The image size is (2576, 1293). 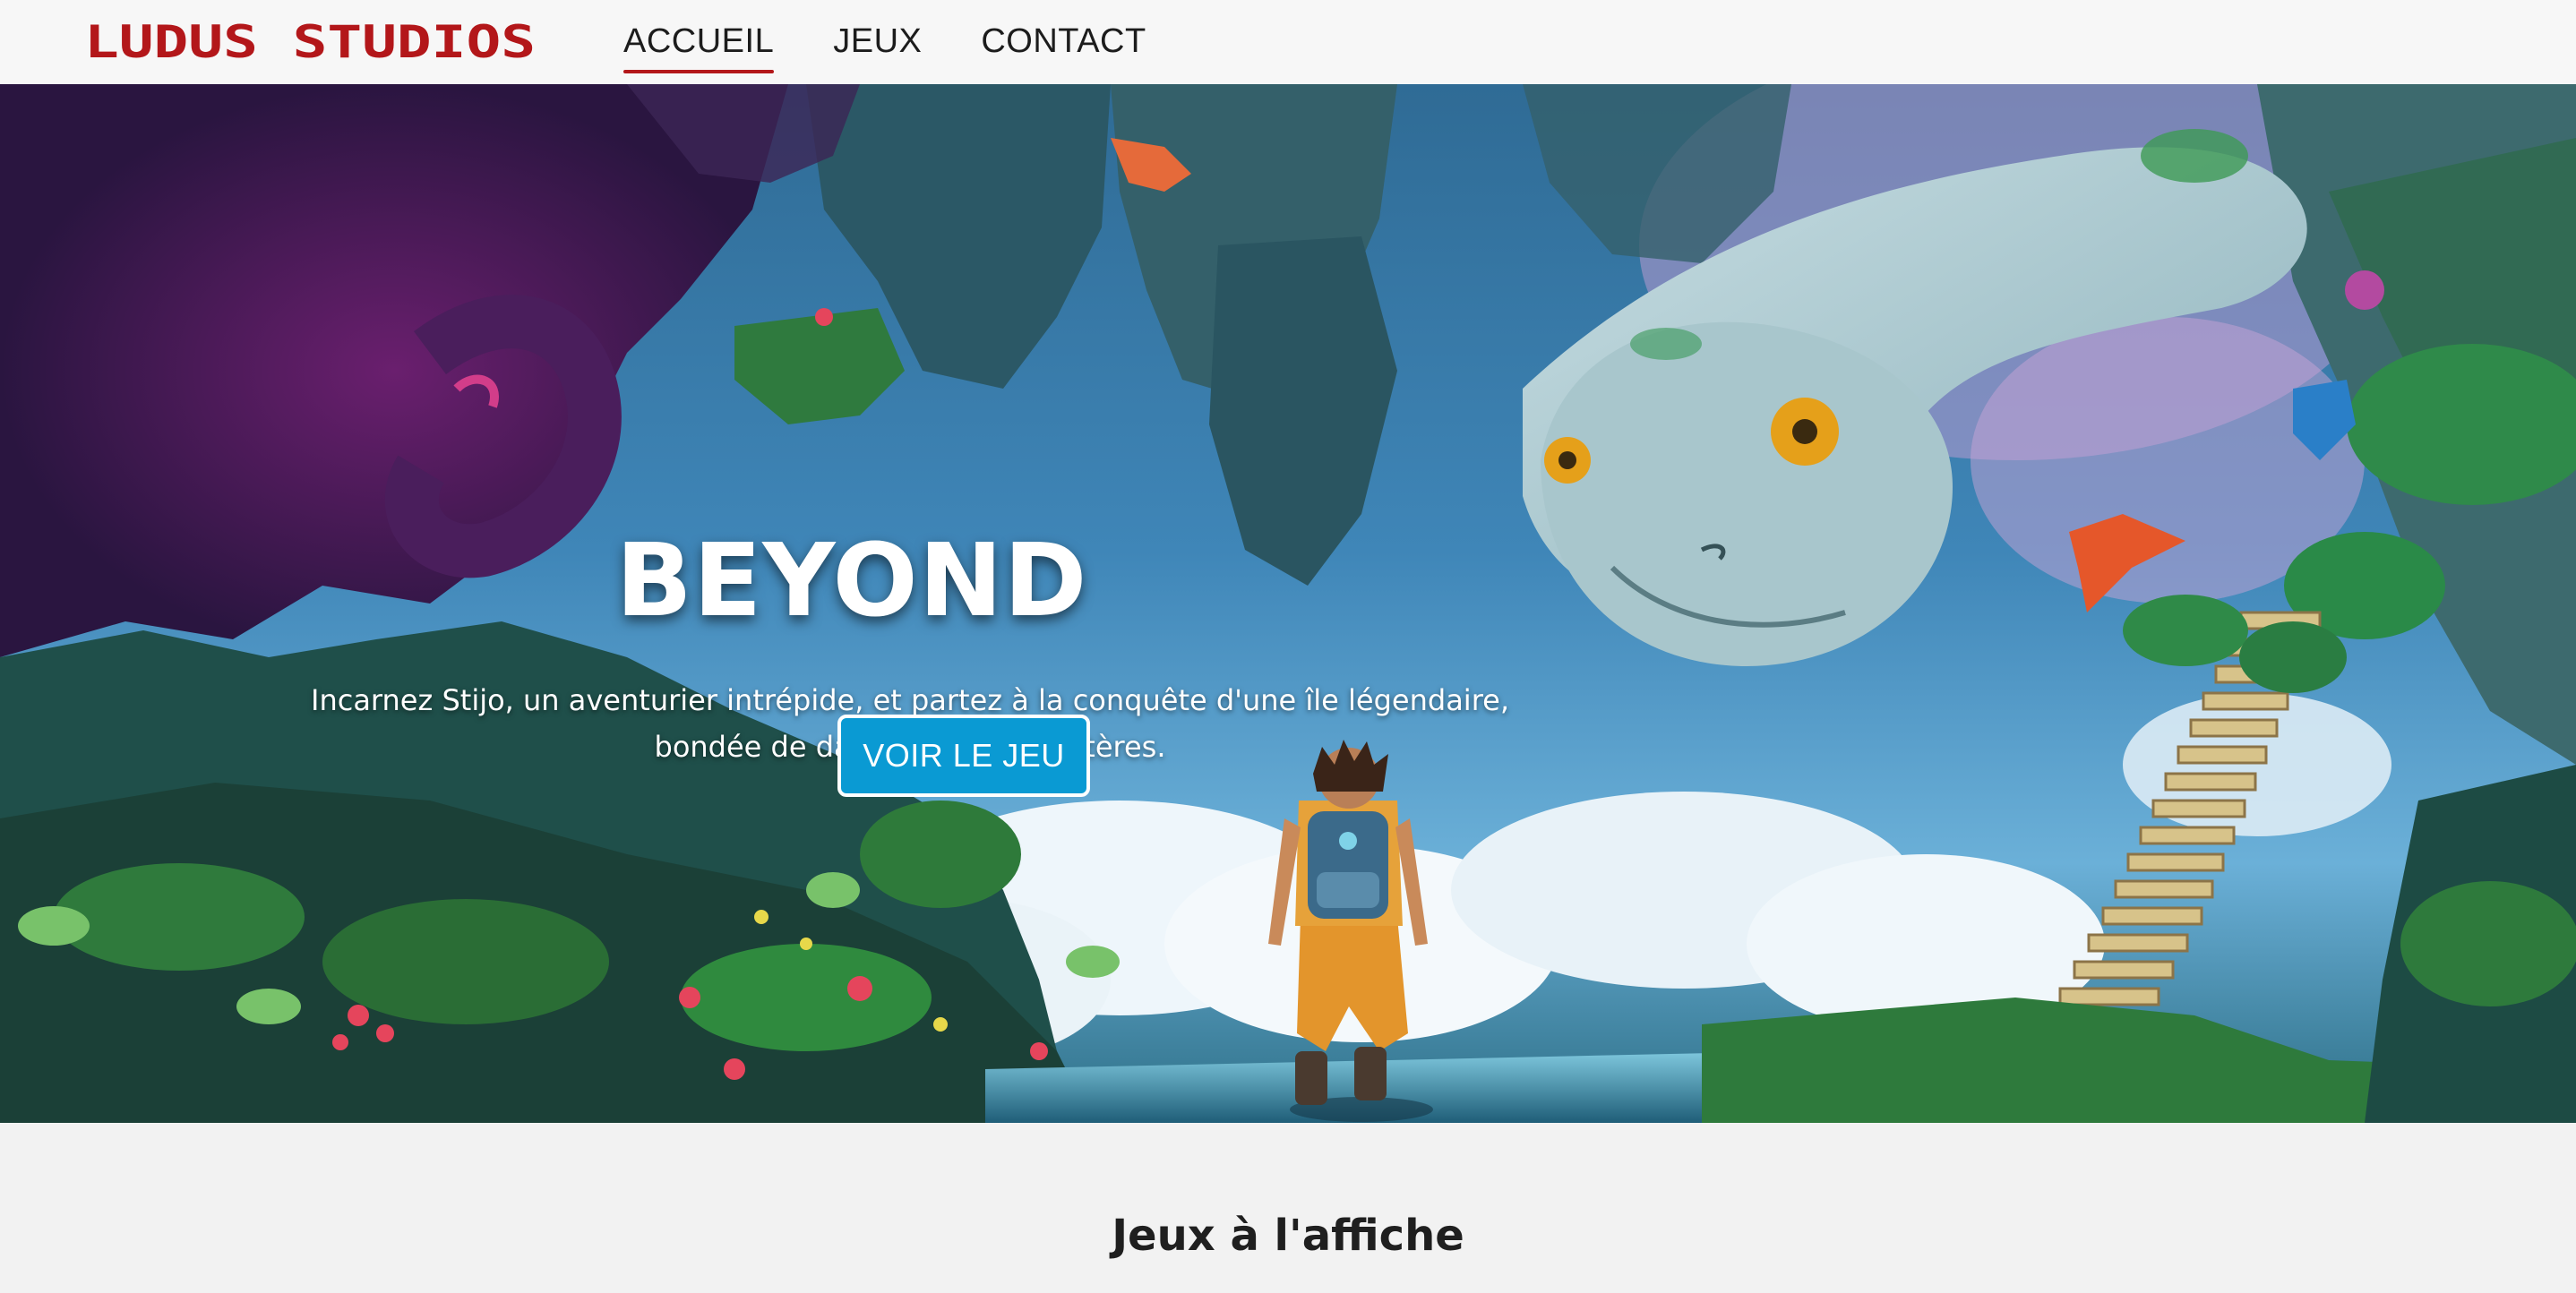 What do you see at coordinates (1288, 42) in the screenshot?
I see `top-navbar: LUDUS STUDIOS ACCUEIL JEUX CONTACT` at bounding box center [1288, 42].